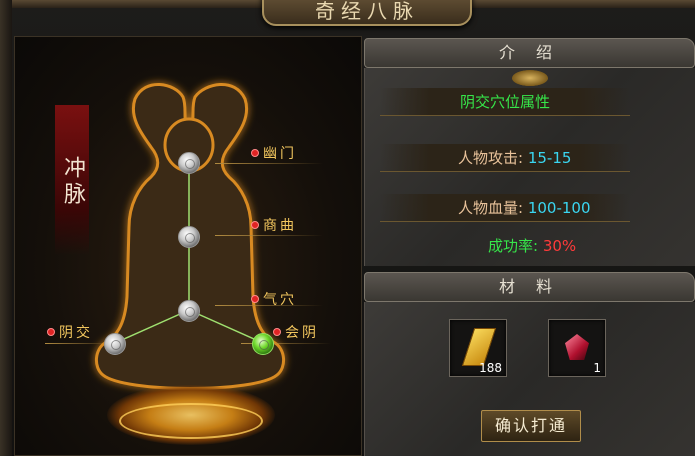 Image resolution: width=695 pixels, height=456 pixels. I want to click on acupoint-huiyin, so click(263, 344).